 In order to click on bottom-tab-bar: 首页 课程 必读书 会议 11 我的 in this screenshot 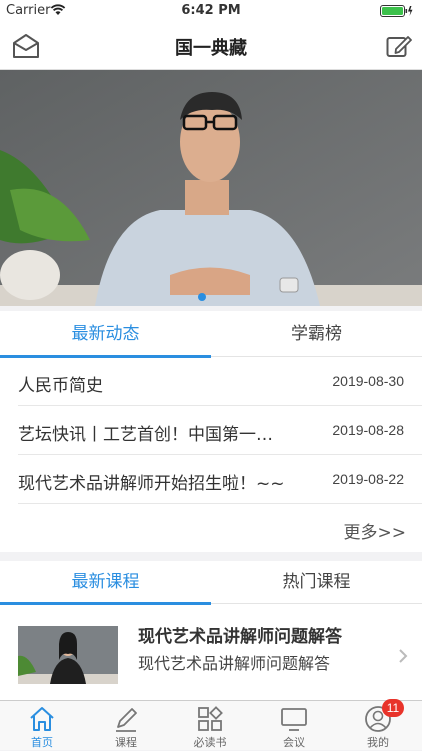, I will do `click(211, 725)`.